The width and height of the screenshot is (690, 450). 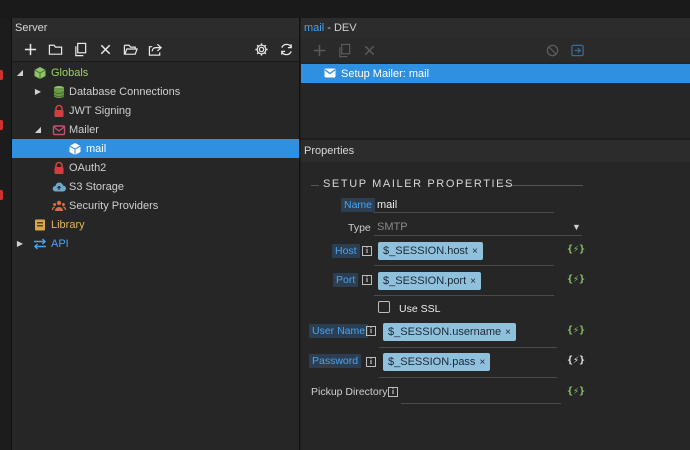 What do you see at coordinates (464, 295) in the screenshot?
I see `port-underline` at bounding box center [464, 295].